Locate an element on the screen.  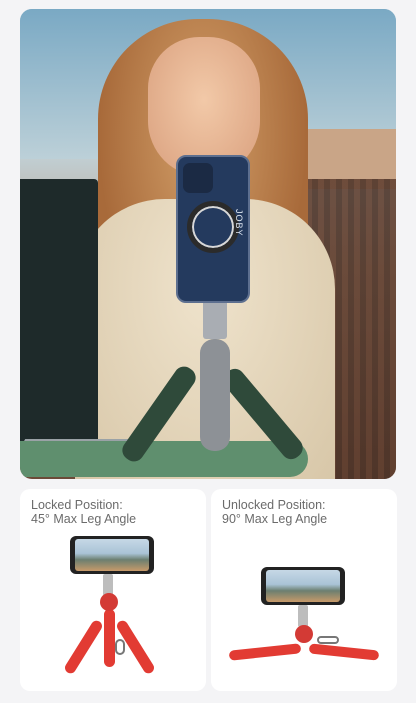
locked-position-card: Locked Position: 45° Max Leg Angle is located at coordinates (113, 590).